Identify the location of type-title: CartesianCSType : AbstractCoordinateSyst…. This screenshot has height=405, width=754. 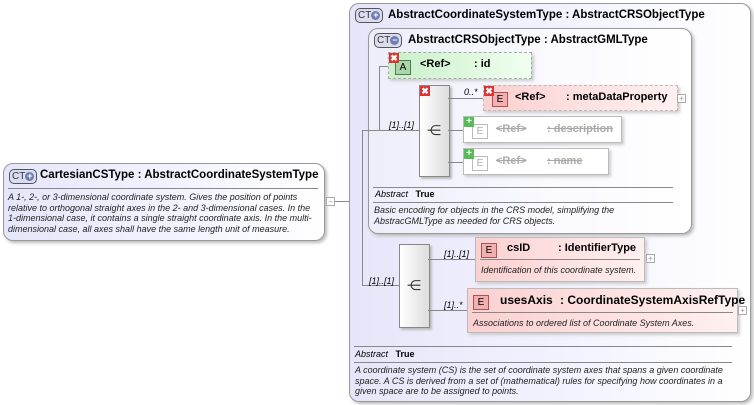
(179, 175).